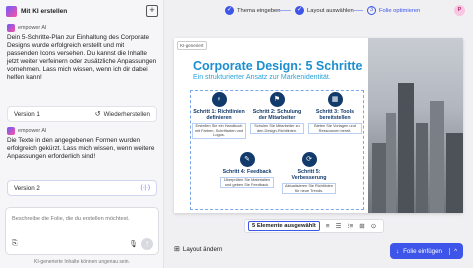  What do you see at coordinates (133, 244) in the screenshot?
I see `microphone-icon: 🎙` at bounding box center [133, 244].